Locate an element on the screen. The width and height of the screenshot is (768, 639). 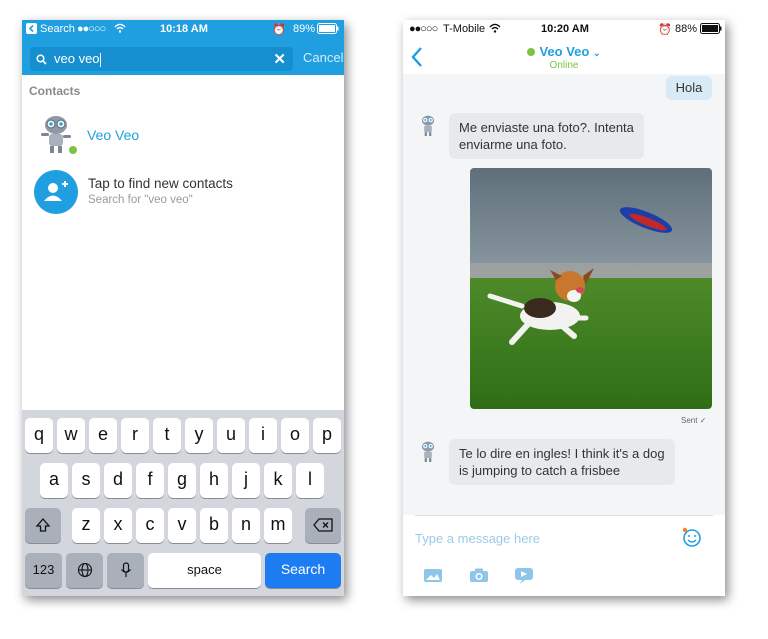
status-bar: Search ●●○○○ 10:18 AM ⏰ 89% is located at coordinates (183, 30).